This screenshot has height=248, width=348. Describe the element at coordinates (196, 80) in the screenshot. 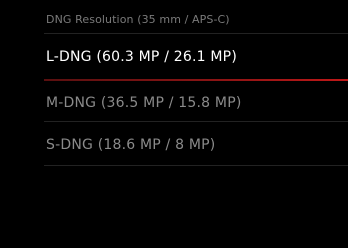

I see `selection-underline` at that location.